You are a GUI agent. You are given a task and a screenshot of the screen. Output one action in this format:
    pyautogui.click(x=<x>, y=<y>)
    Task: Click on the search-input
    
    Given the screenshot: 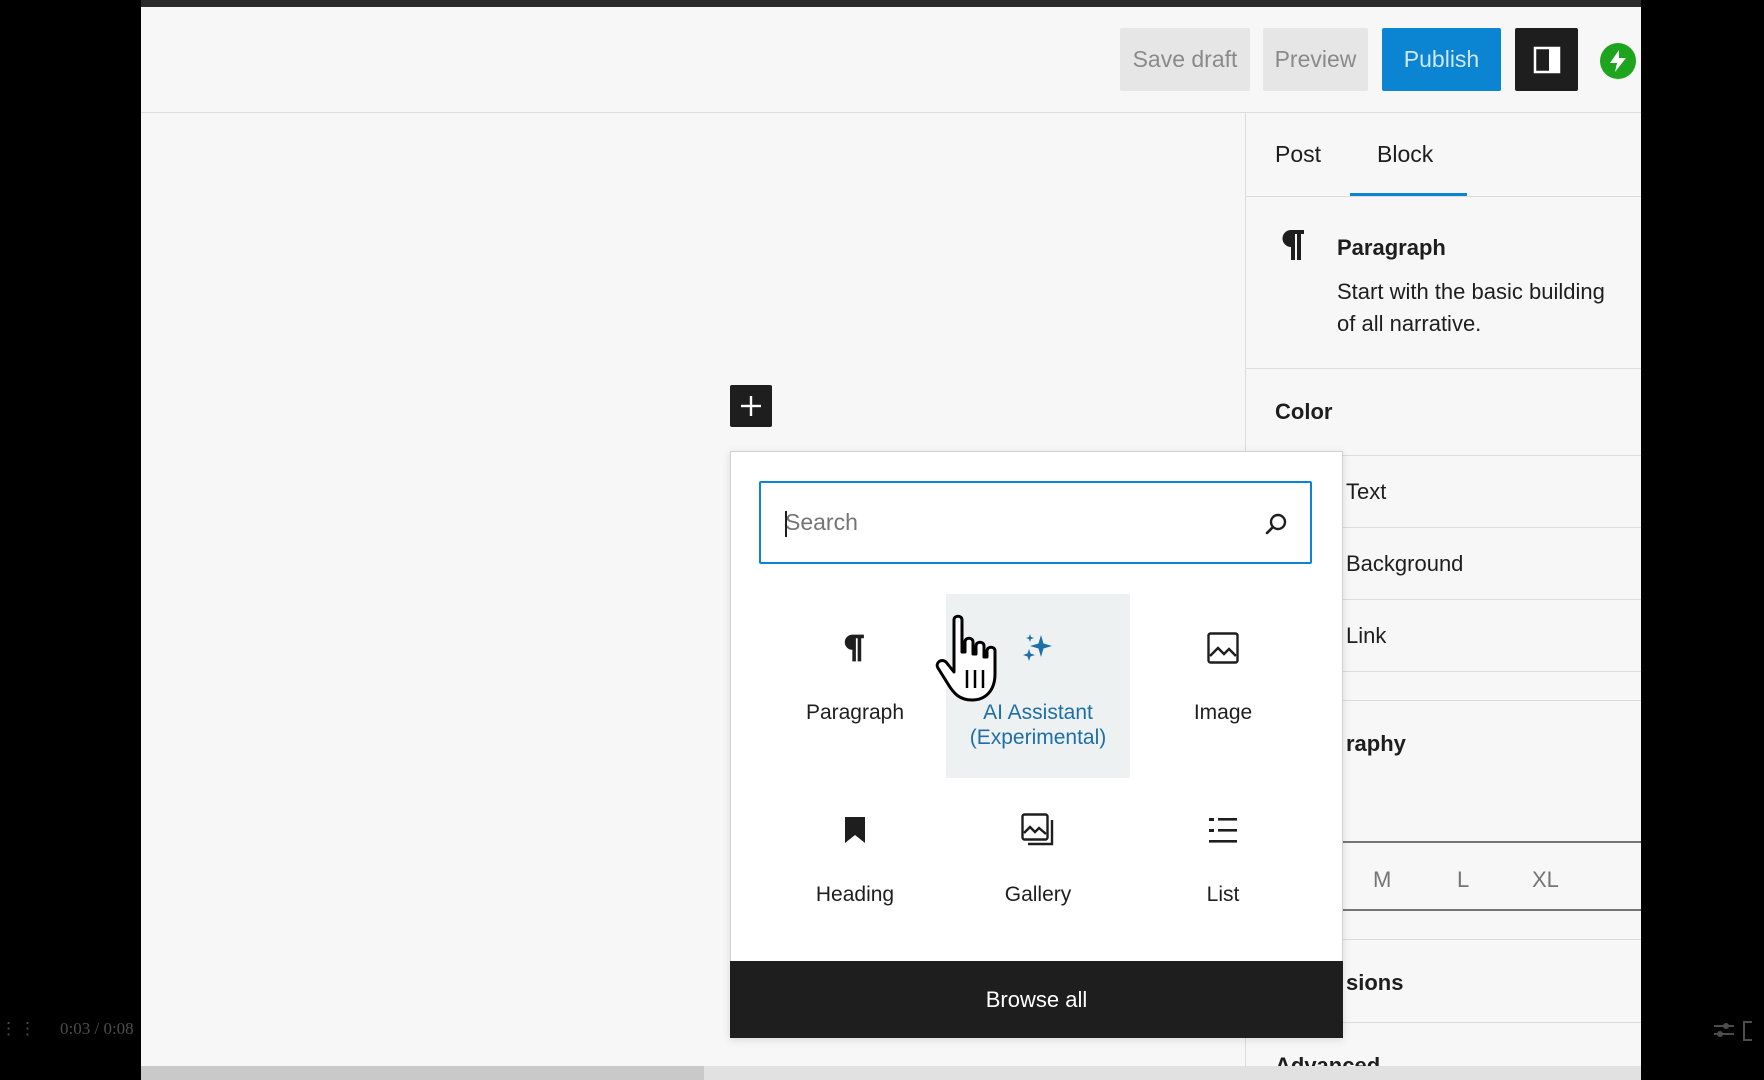 What is the action you would take?
    pyautogui.click(x=1005, y=522)
    